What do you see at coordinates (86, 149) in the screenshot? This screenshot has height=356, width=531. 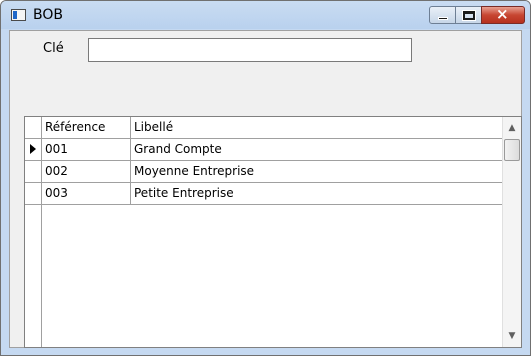 I see `cell-reference: 001` at bounding box center [86, 149].